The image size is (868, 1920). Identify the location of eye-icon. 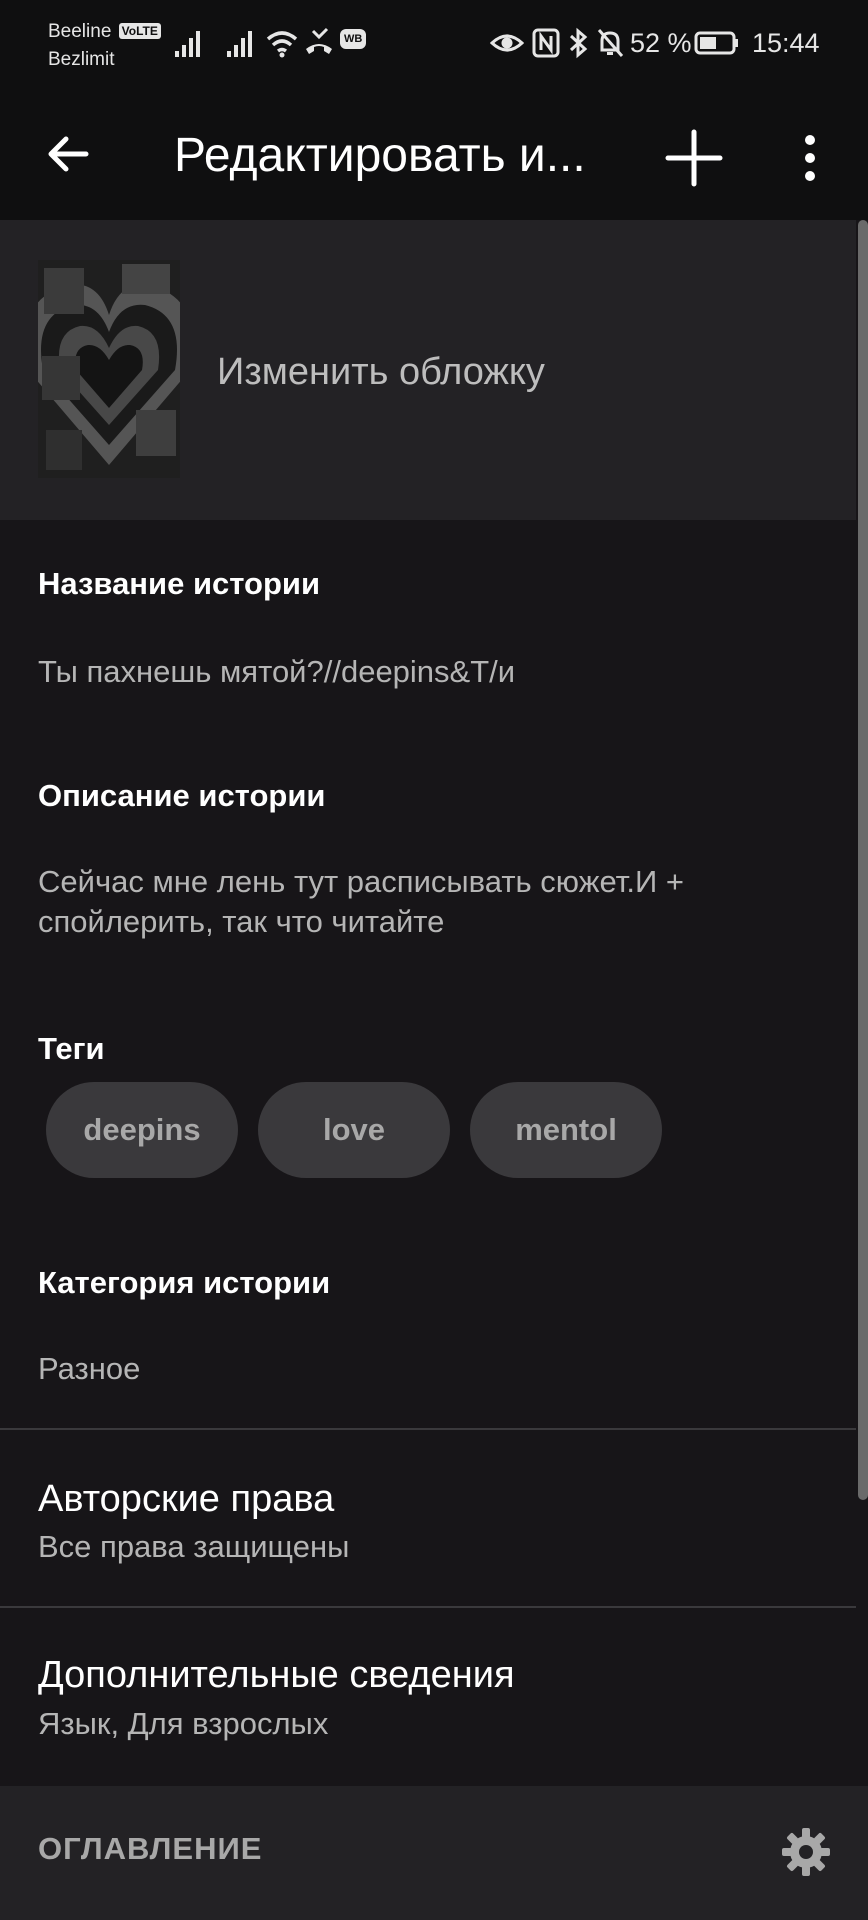
(507, 43).